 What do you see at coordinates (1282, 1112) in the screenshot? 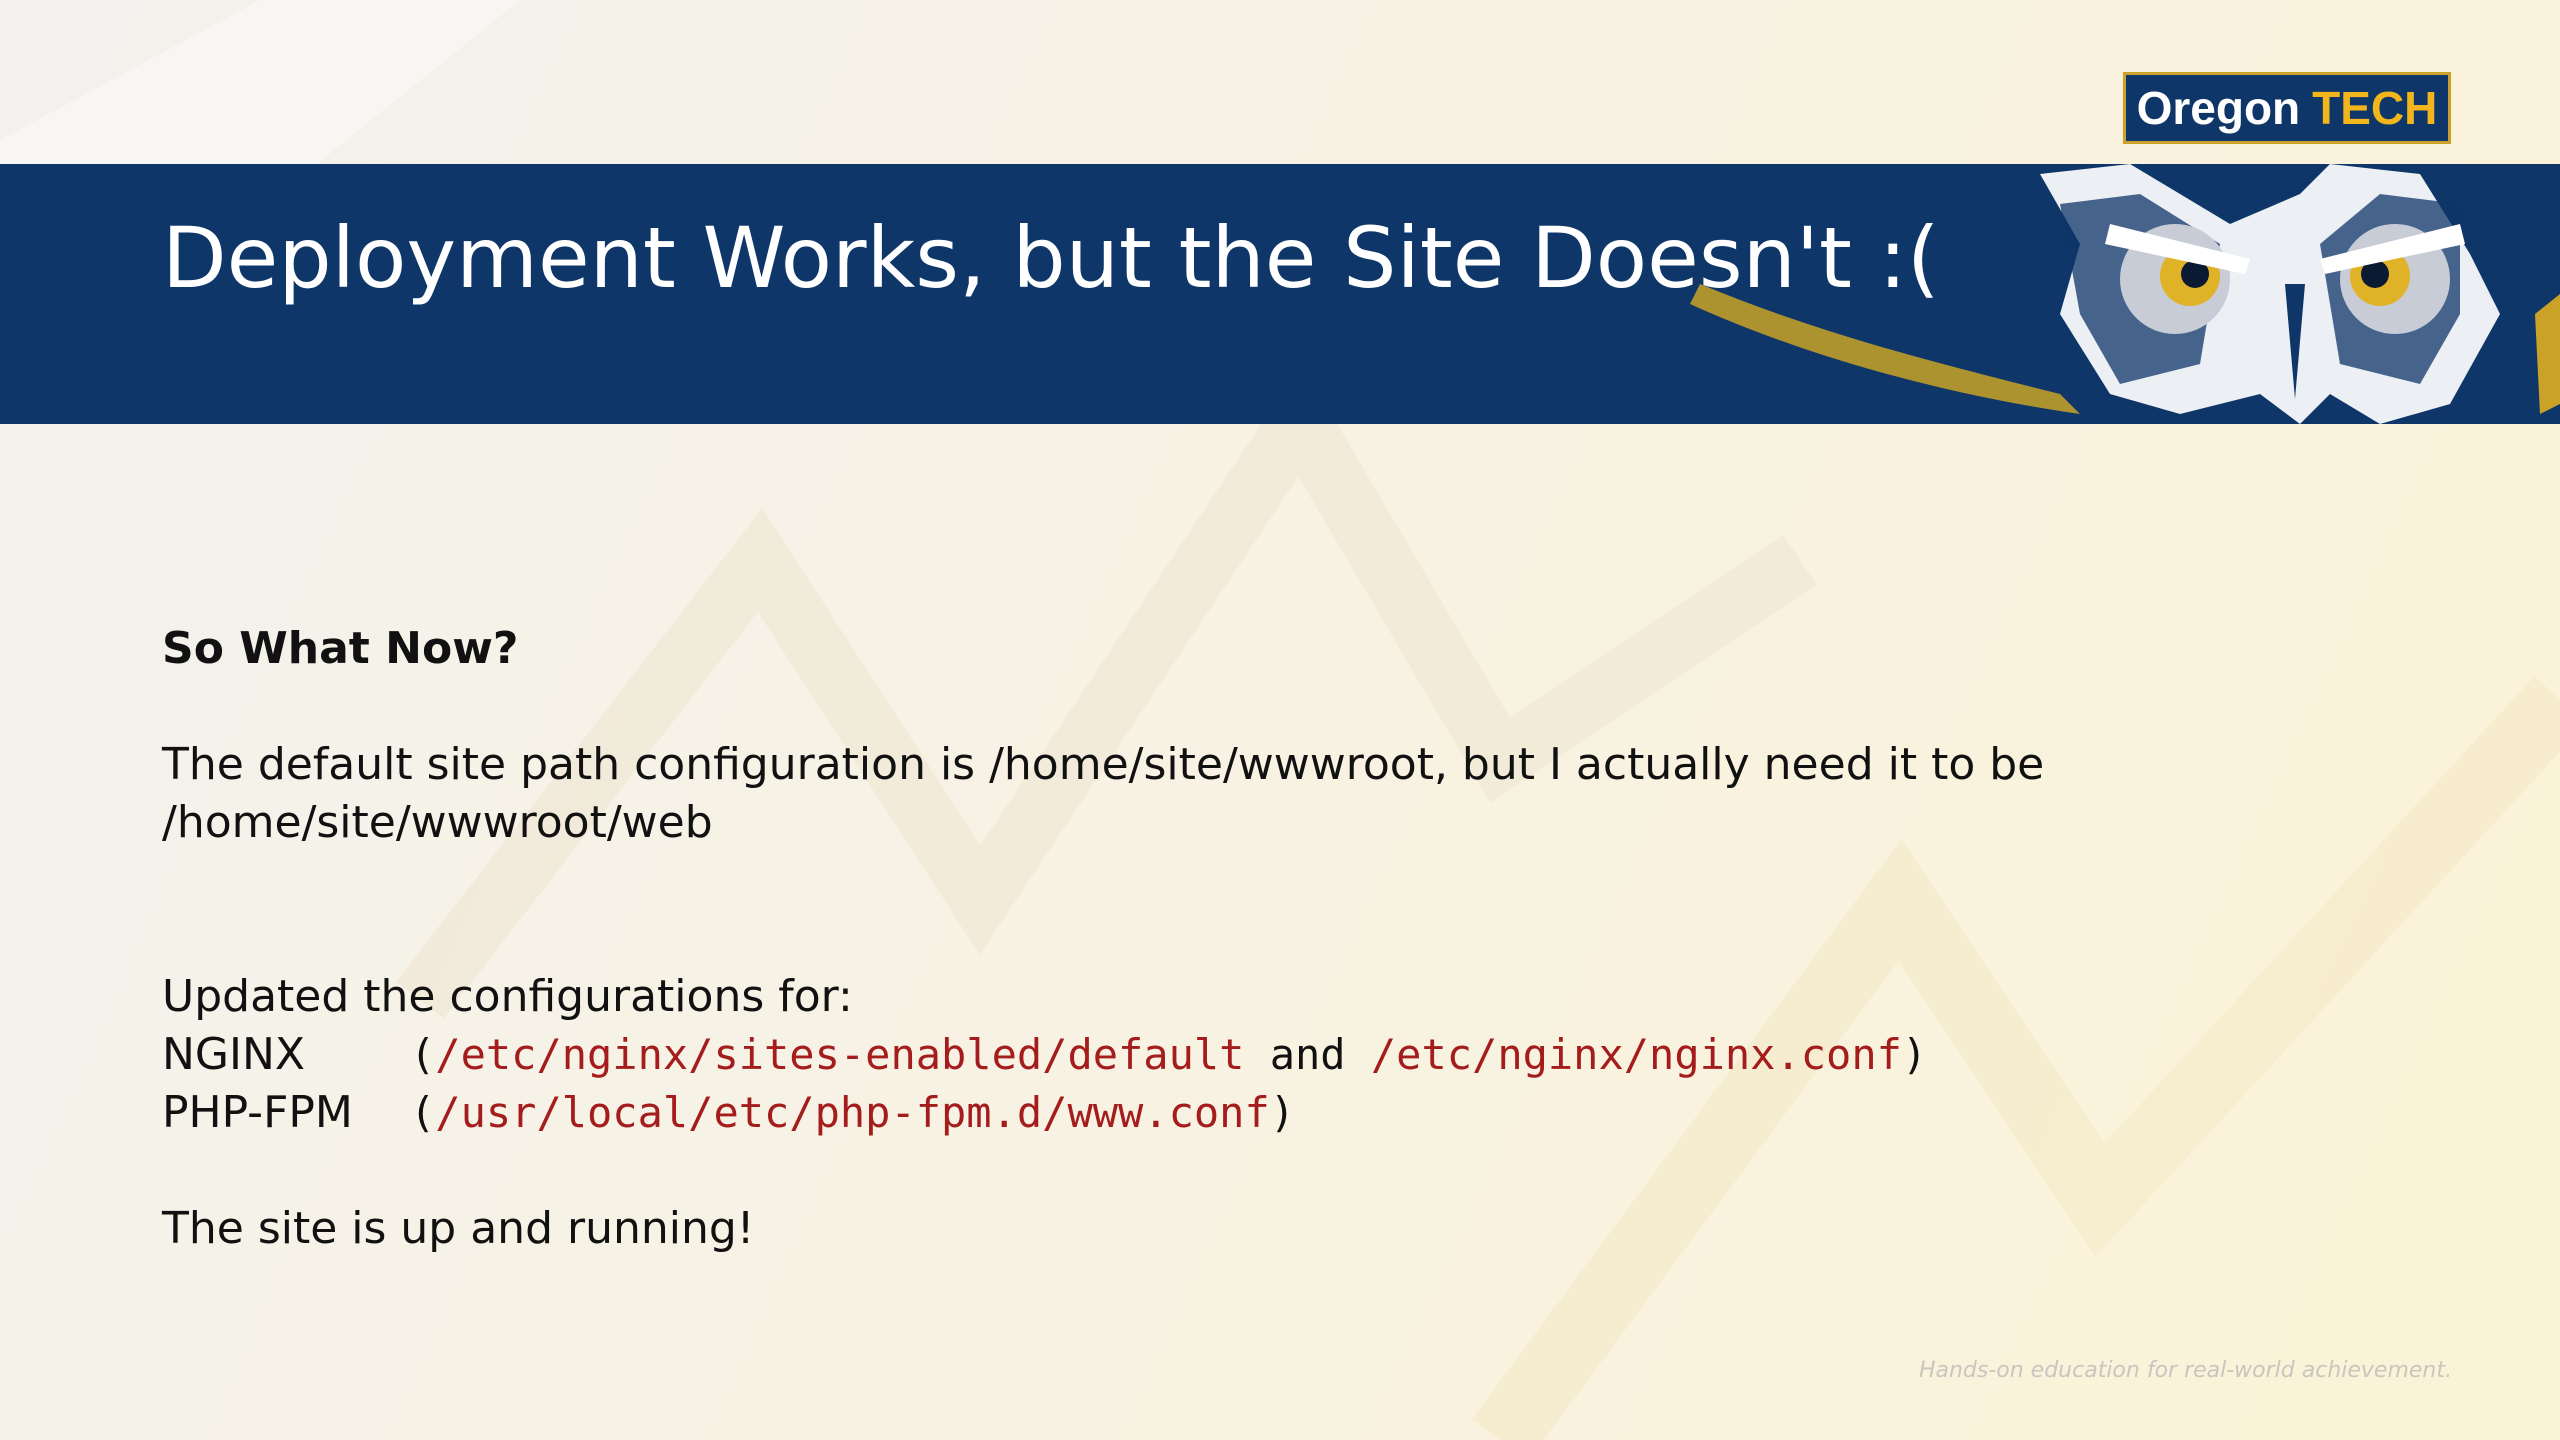
I see `phpfpm-close-paren: )` at bounding box center [1282, 1112].